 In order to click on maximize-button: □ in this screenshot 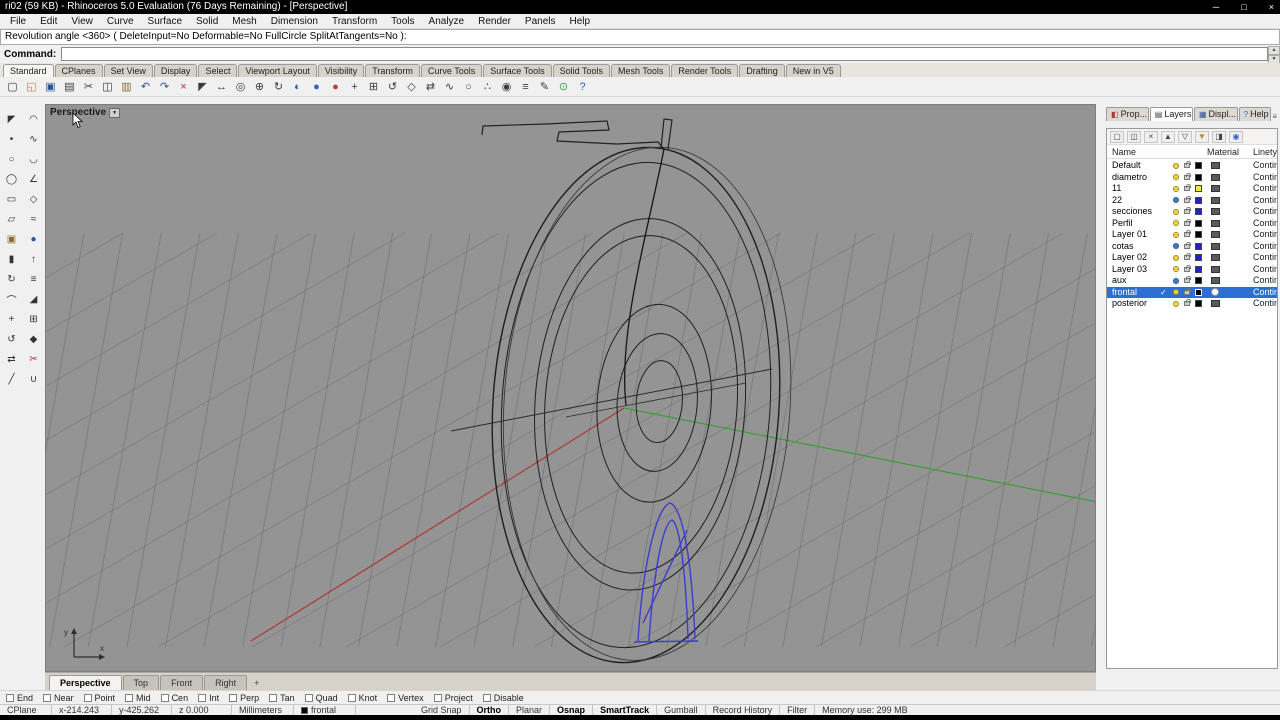, I will do `click(1243, 7)`.